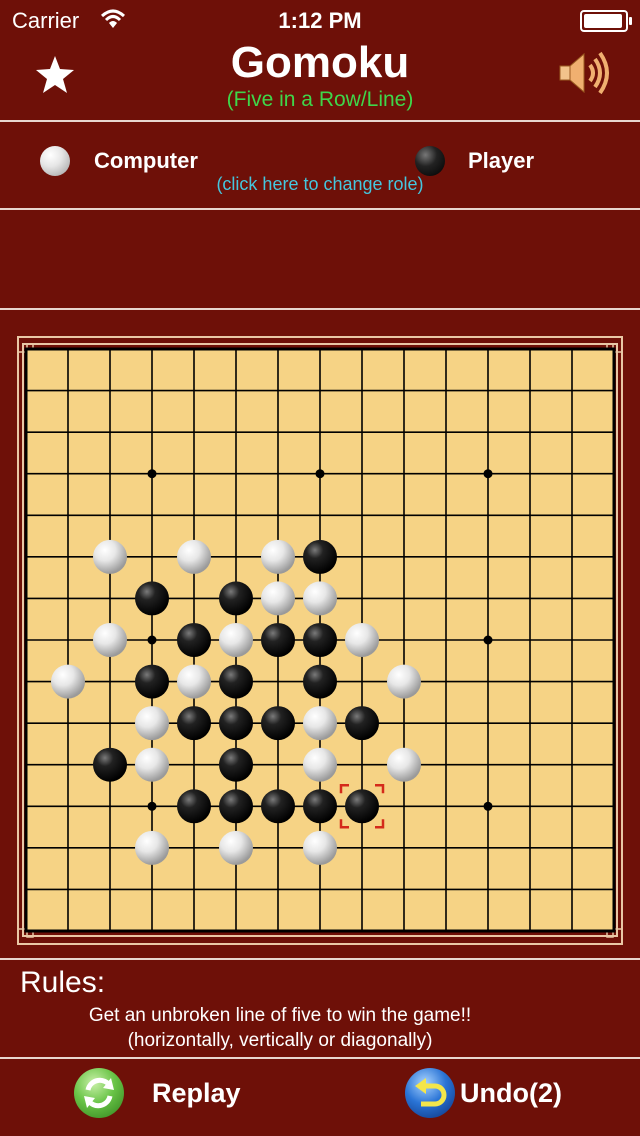  Describe the element at coordinates (511, 1093) in the screenshot. I see `undo-button: Undo(2)` at that location.